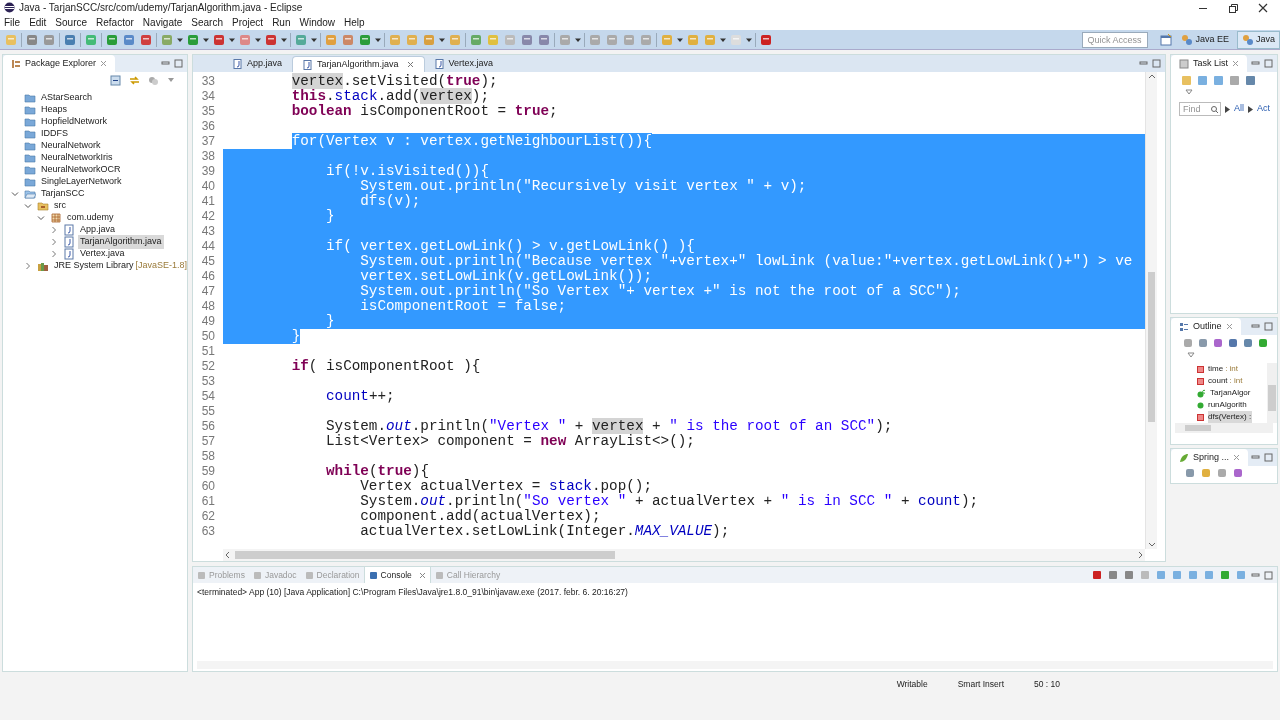  Describe the element at coordinates (94, 266) in the screenshot. I see `tree-item: JRE System Library` at that location.